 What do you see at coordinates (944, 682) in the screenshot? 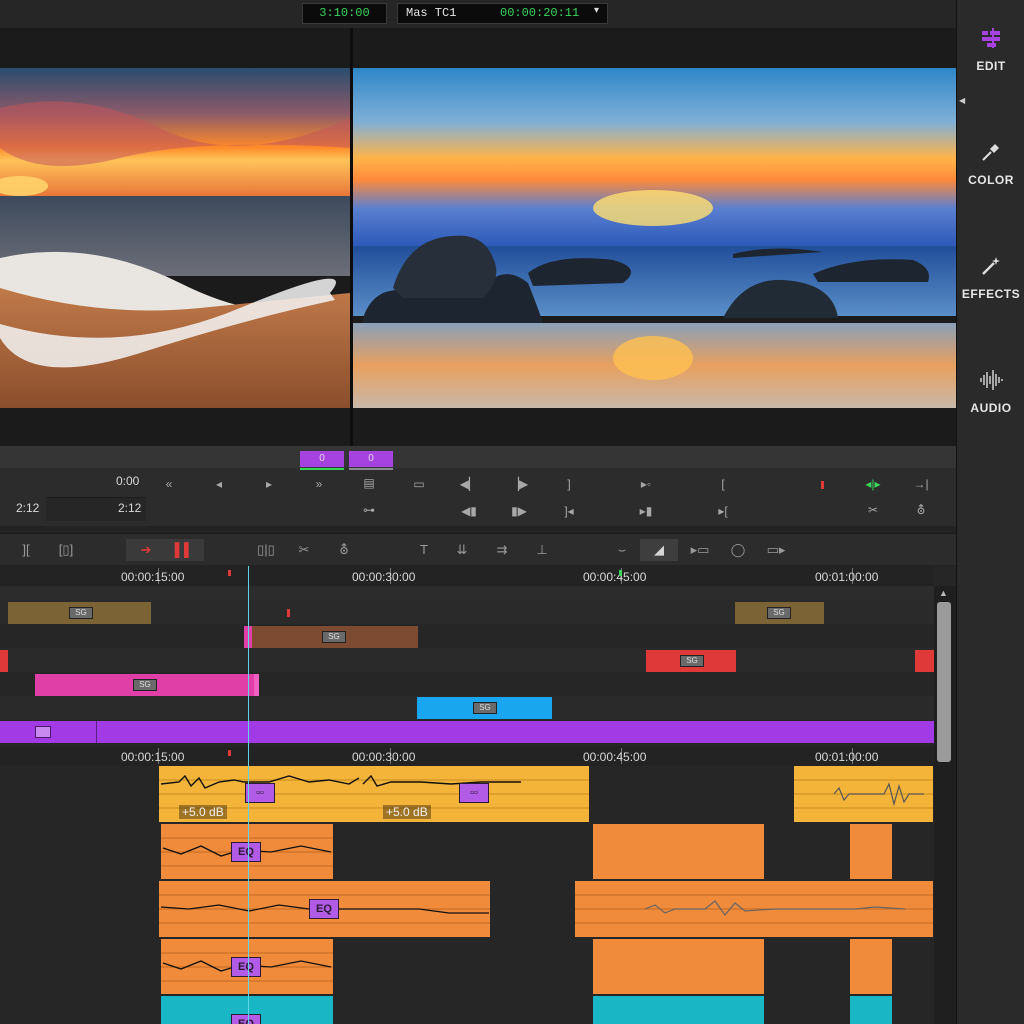
I see `scrollbar-thumb` at bounding box center [944, 682].